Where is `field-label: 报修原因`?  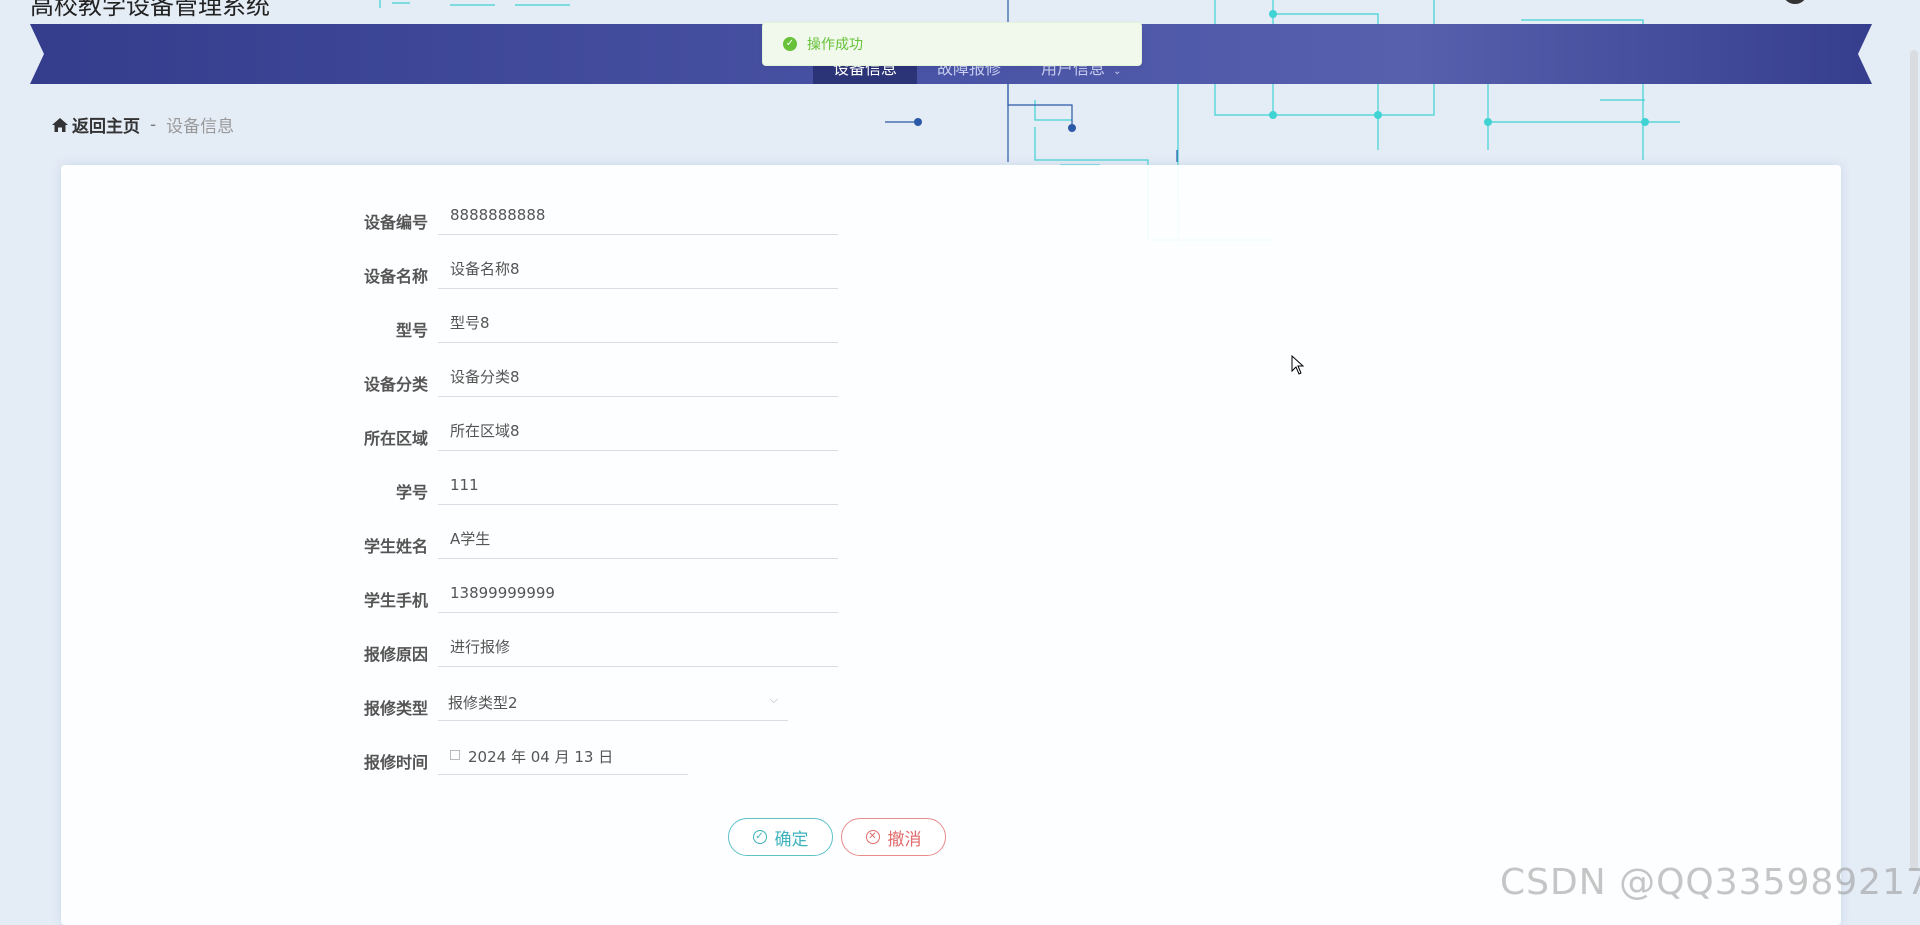
field-label: 报修原因 is located at coordinates (395, 654).